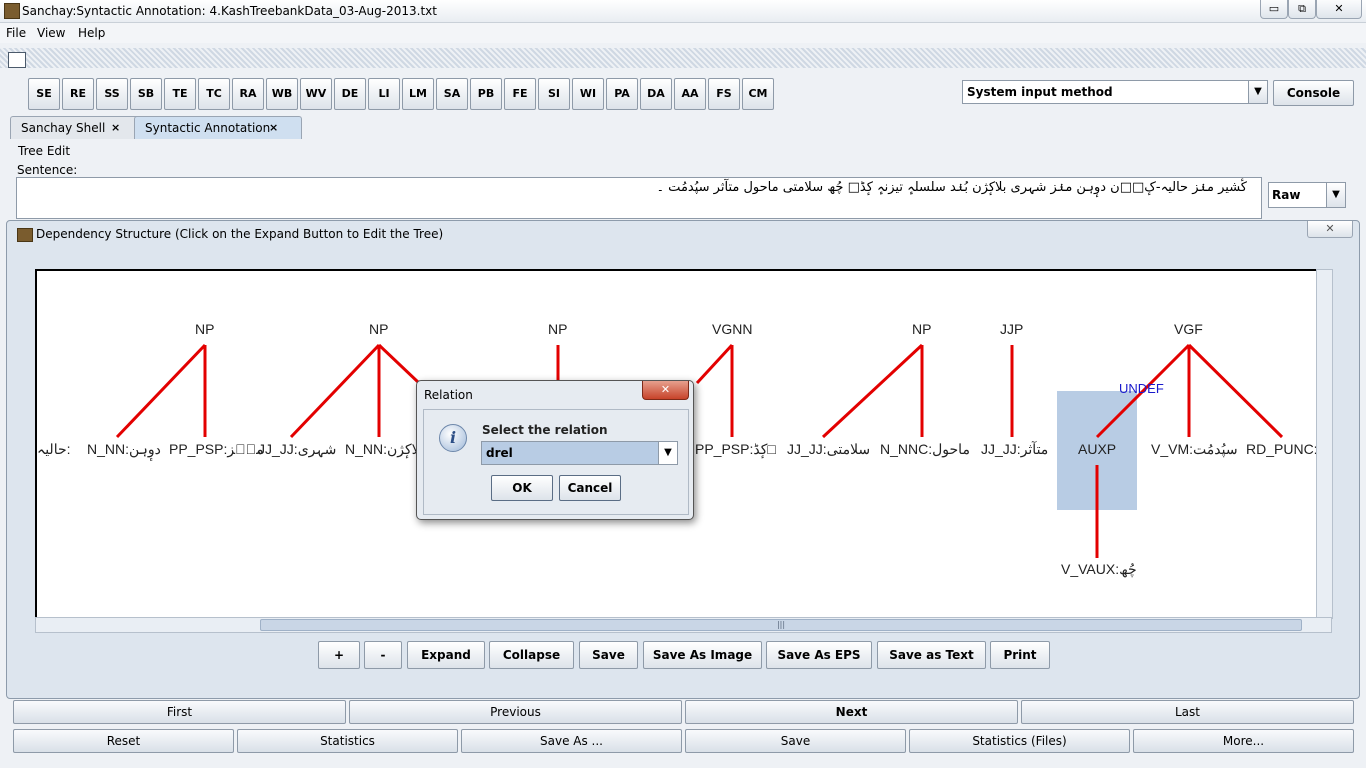 The image size is (1366, 768). I want to click on maximize-button: ⧉, so click(1302, 9).